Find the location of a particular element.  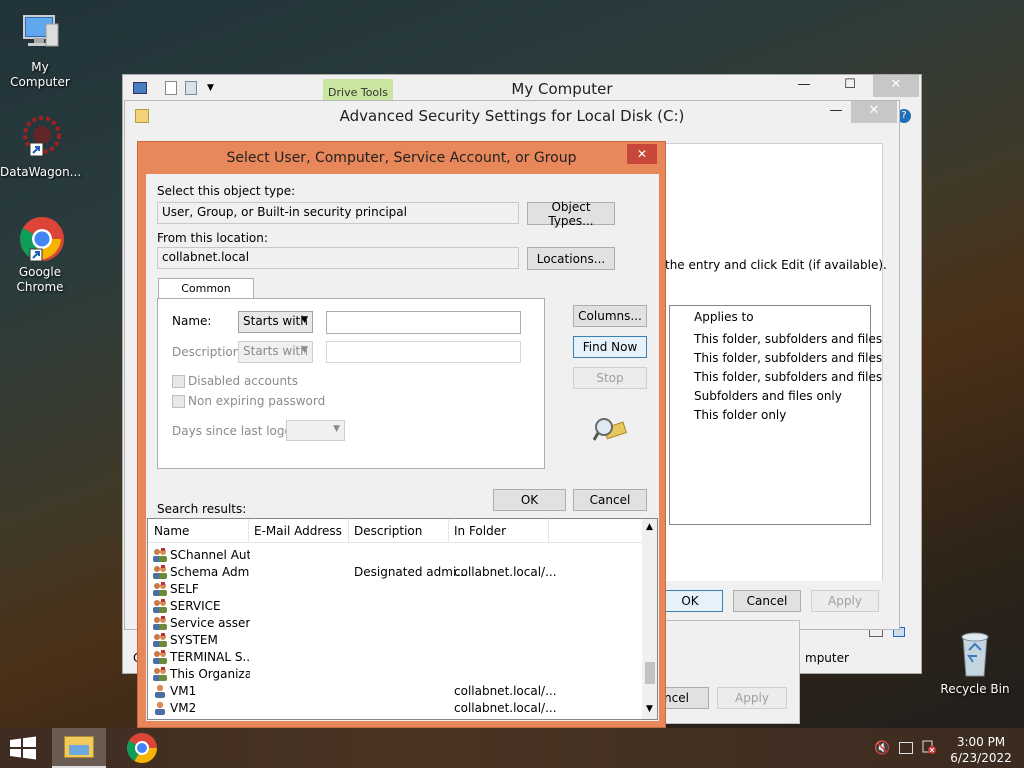

desktop-icon-google-chrome: Google Chrome is located at coordinates (40, 255).